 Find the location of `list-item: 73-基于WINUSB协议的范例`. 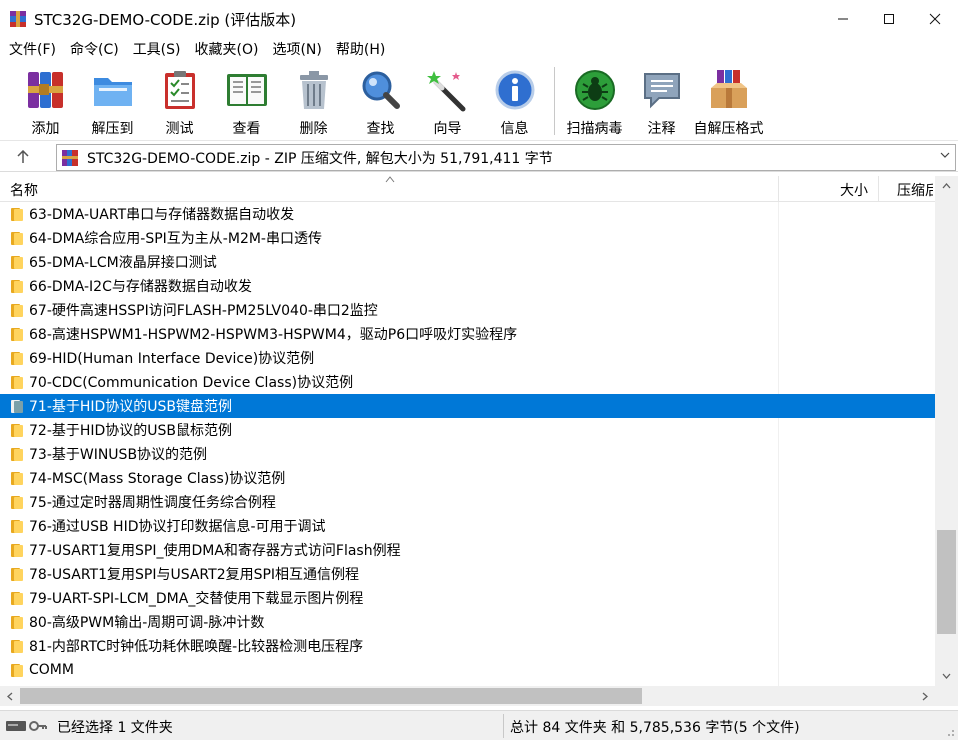

list-item: 73-基于WINUSB协议的范例 is located at coordinates (467, 454).